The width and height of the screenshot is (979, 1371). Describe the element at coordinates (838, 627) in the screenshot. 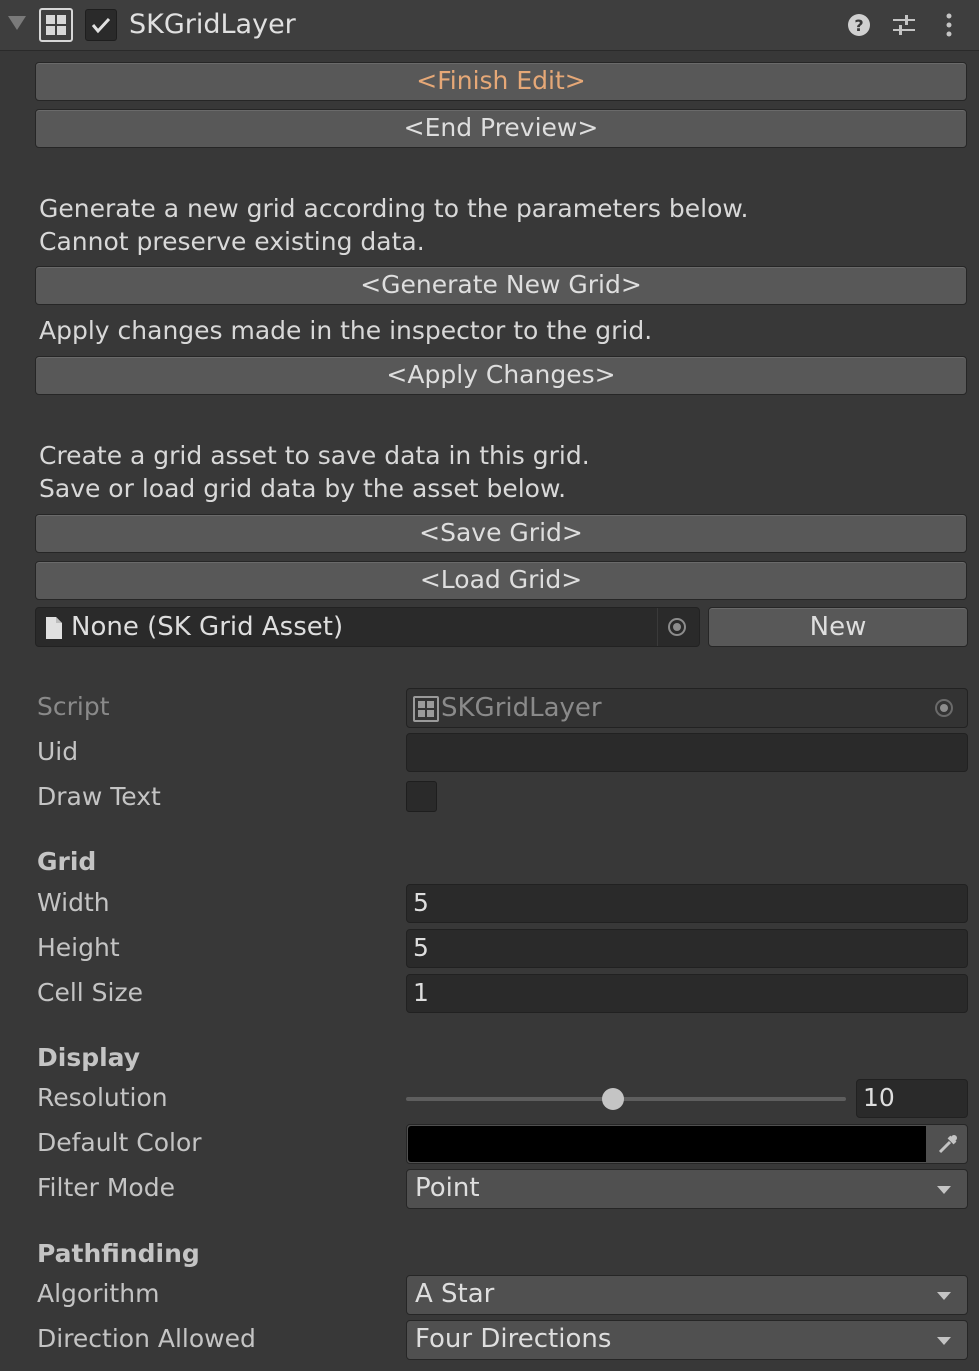

I see `new-asset-button: New` at that location.